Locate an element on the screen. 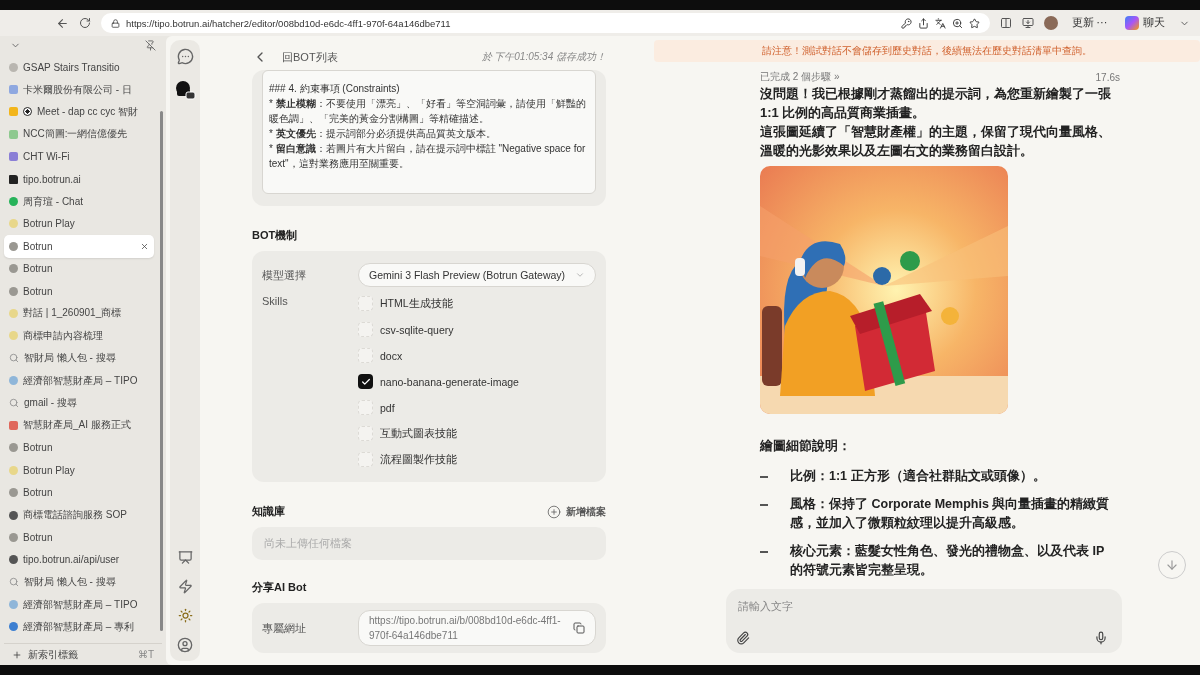 Image resolution: width=1200 pixels, height=675 pixels. chat-icon is located at coordinates (185, 56).